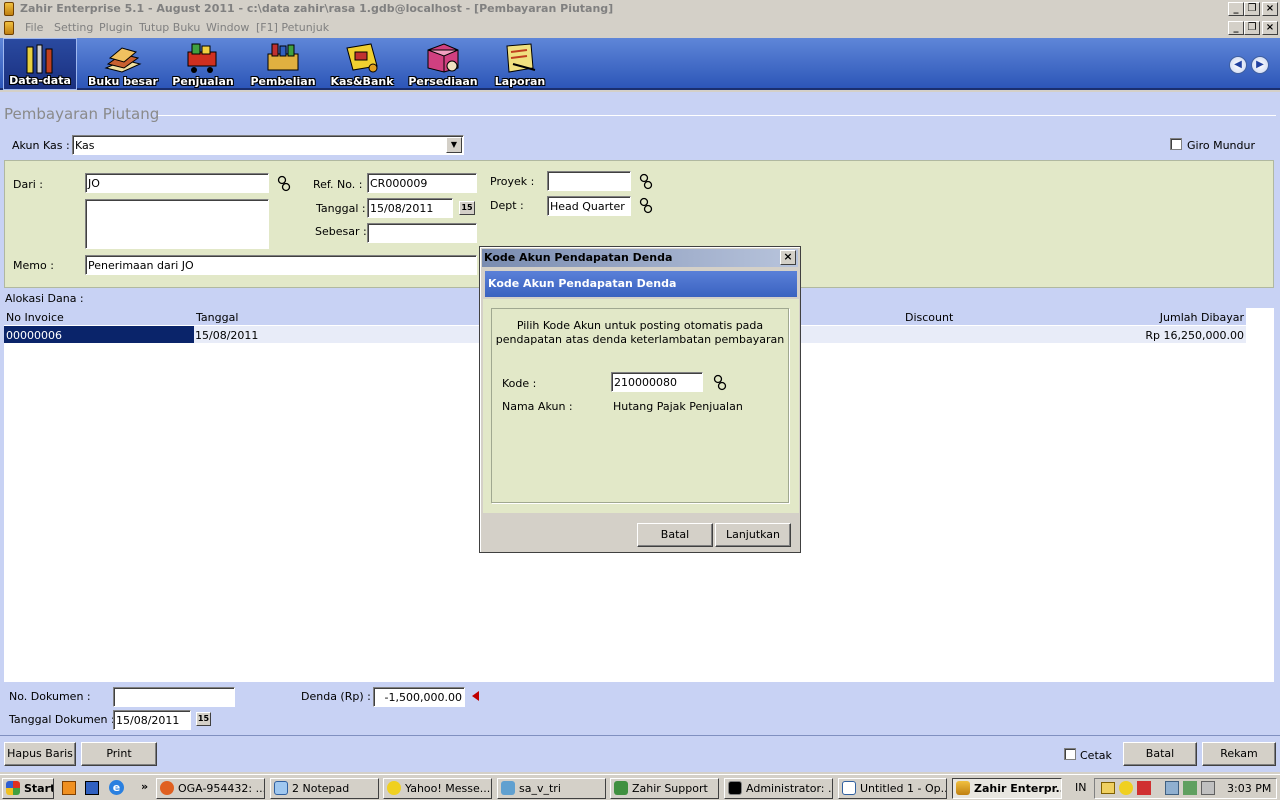  I want to click on app-icon, so click(9, 9).